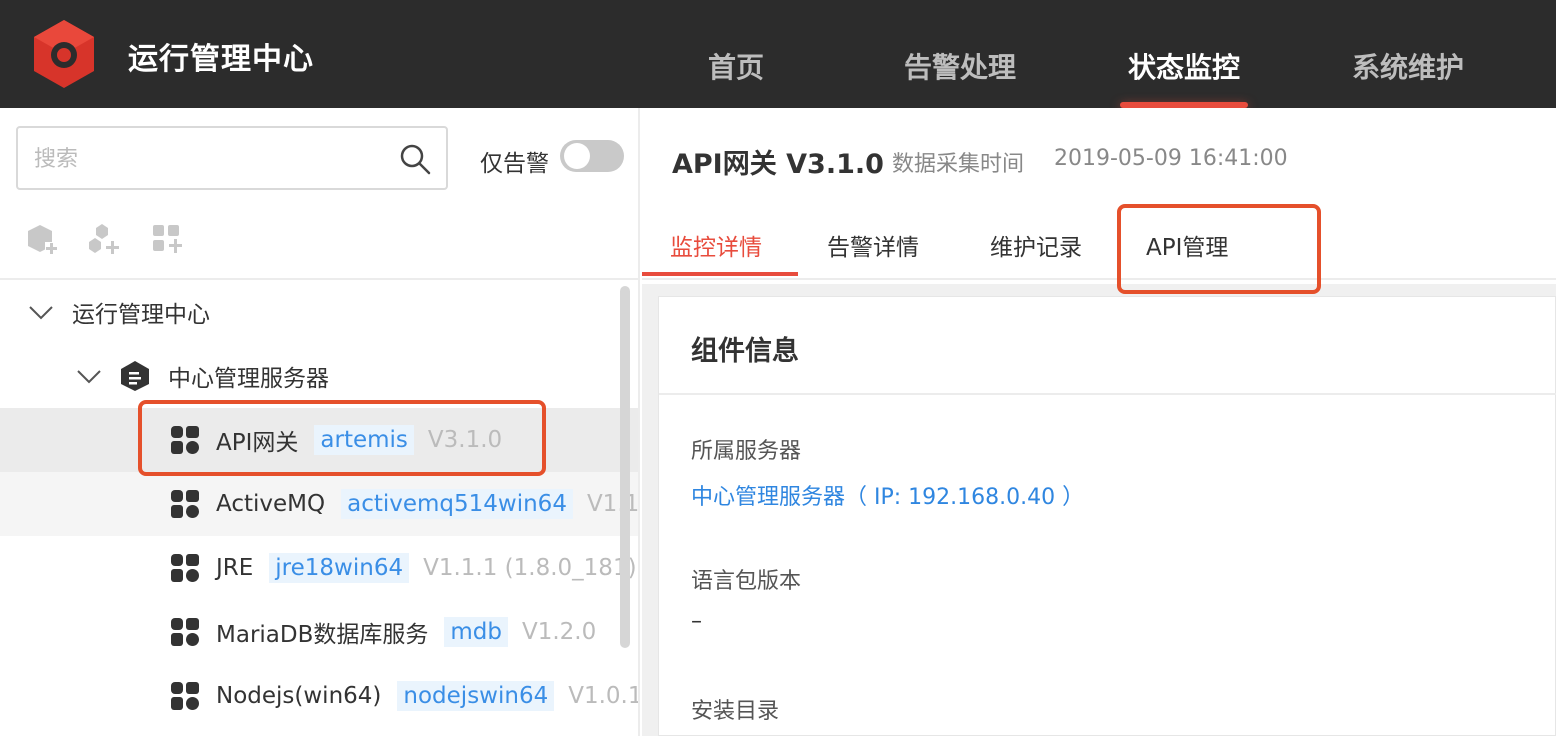  I want to click on component-name: JRE, so click(235, 568).